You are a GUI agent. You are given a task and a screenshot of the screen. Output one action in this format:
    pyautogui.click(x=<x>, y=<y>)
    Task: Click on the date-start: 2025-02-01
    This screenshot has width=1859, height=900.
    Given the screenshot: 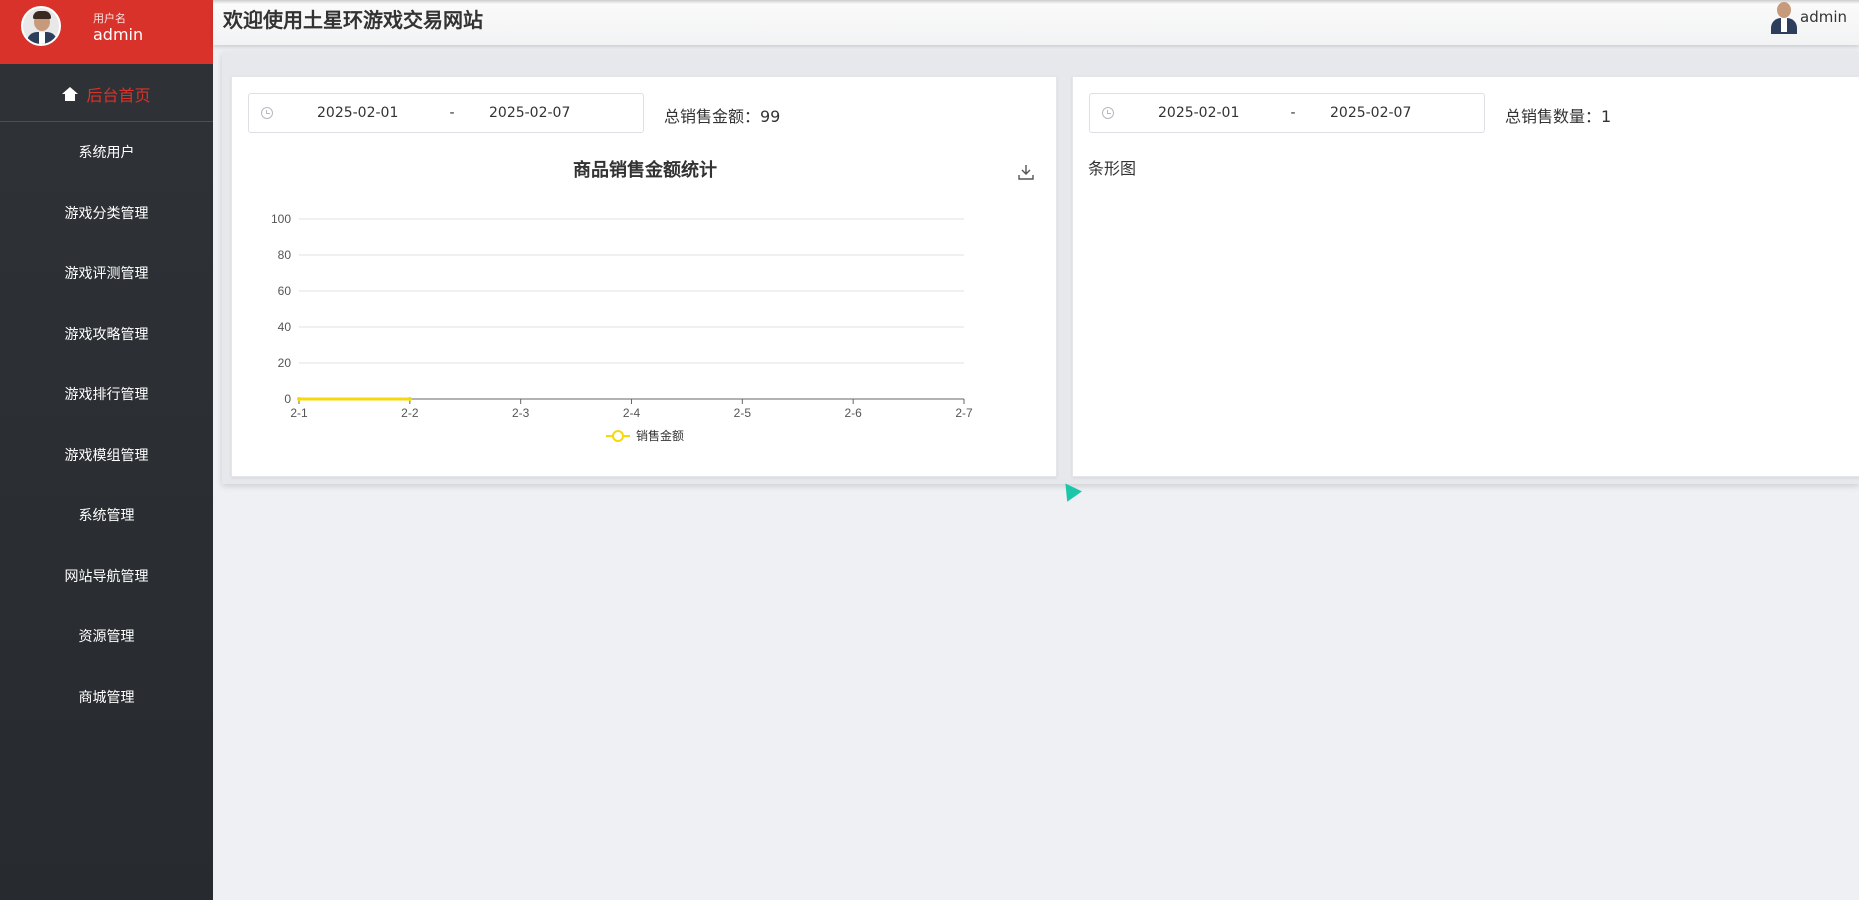 What is the action you would take?
    pyautogui.click(x=372, y=113)
    